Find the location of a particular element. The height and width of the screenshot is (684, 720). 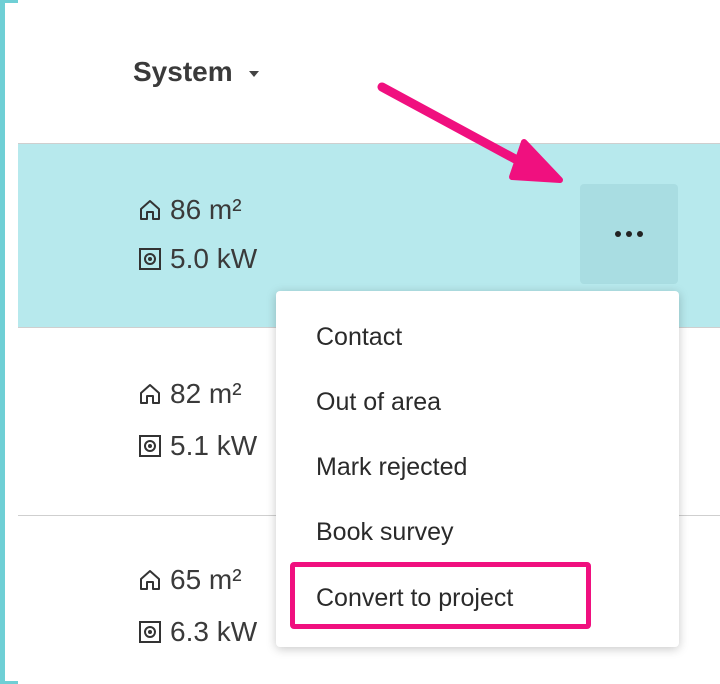

menu-item-out-of-area: Out of area is located at coordinates (378, 402).